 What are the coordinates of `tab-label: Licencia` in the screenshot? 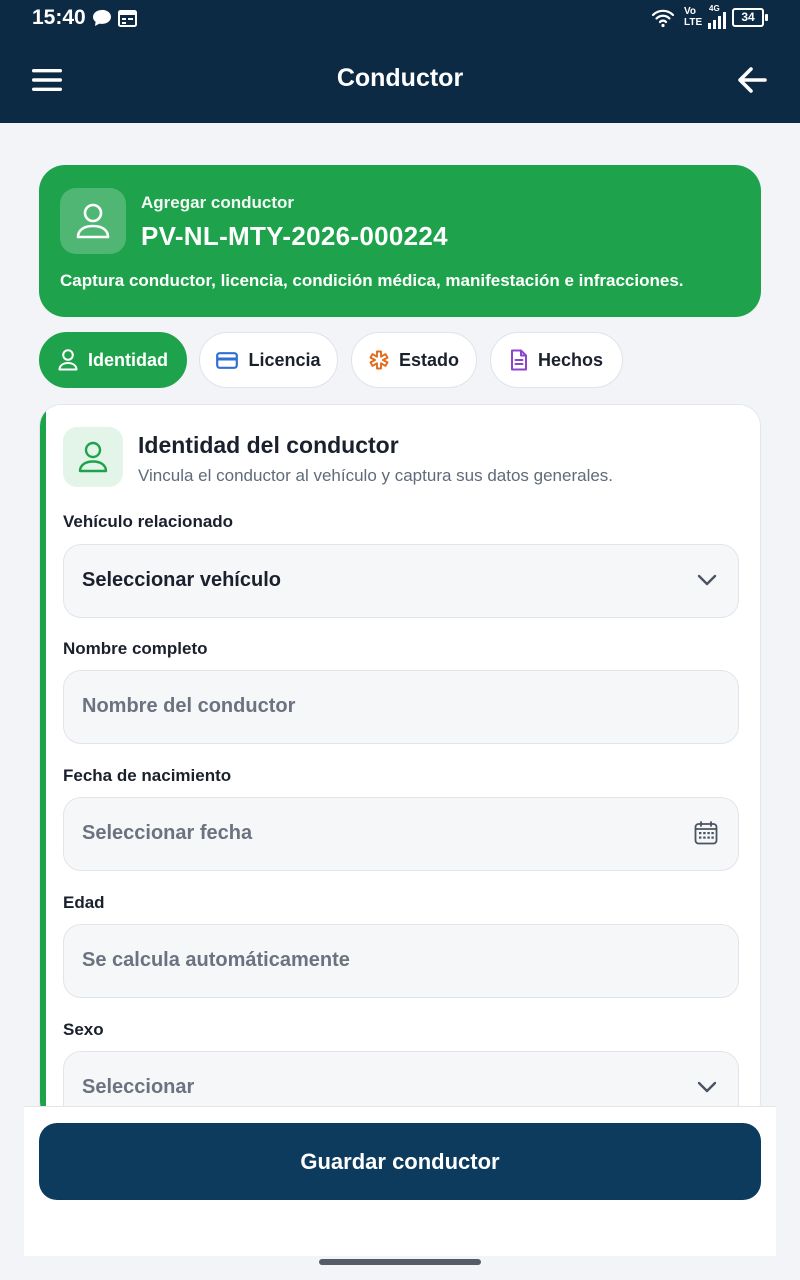 It's located at (284, 359).